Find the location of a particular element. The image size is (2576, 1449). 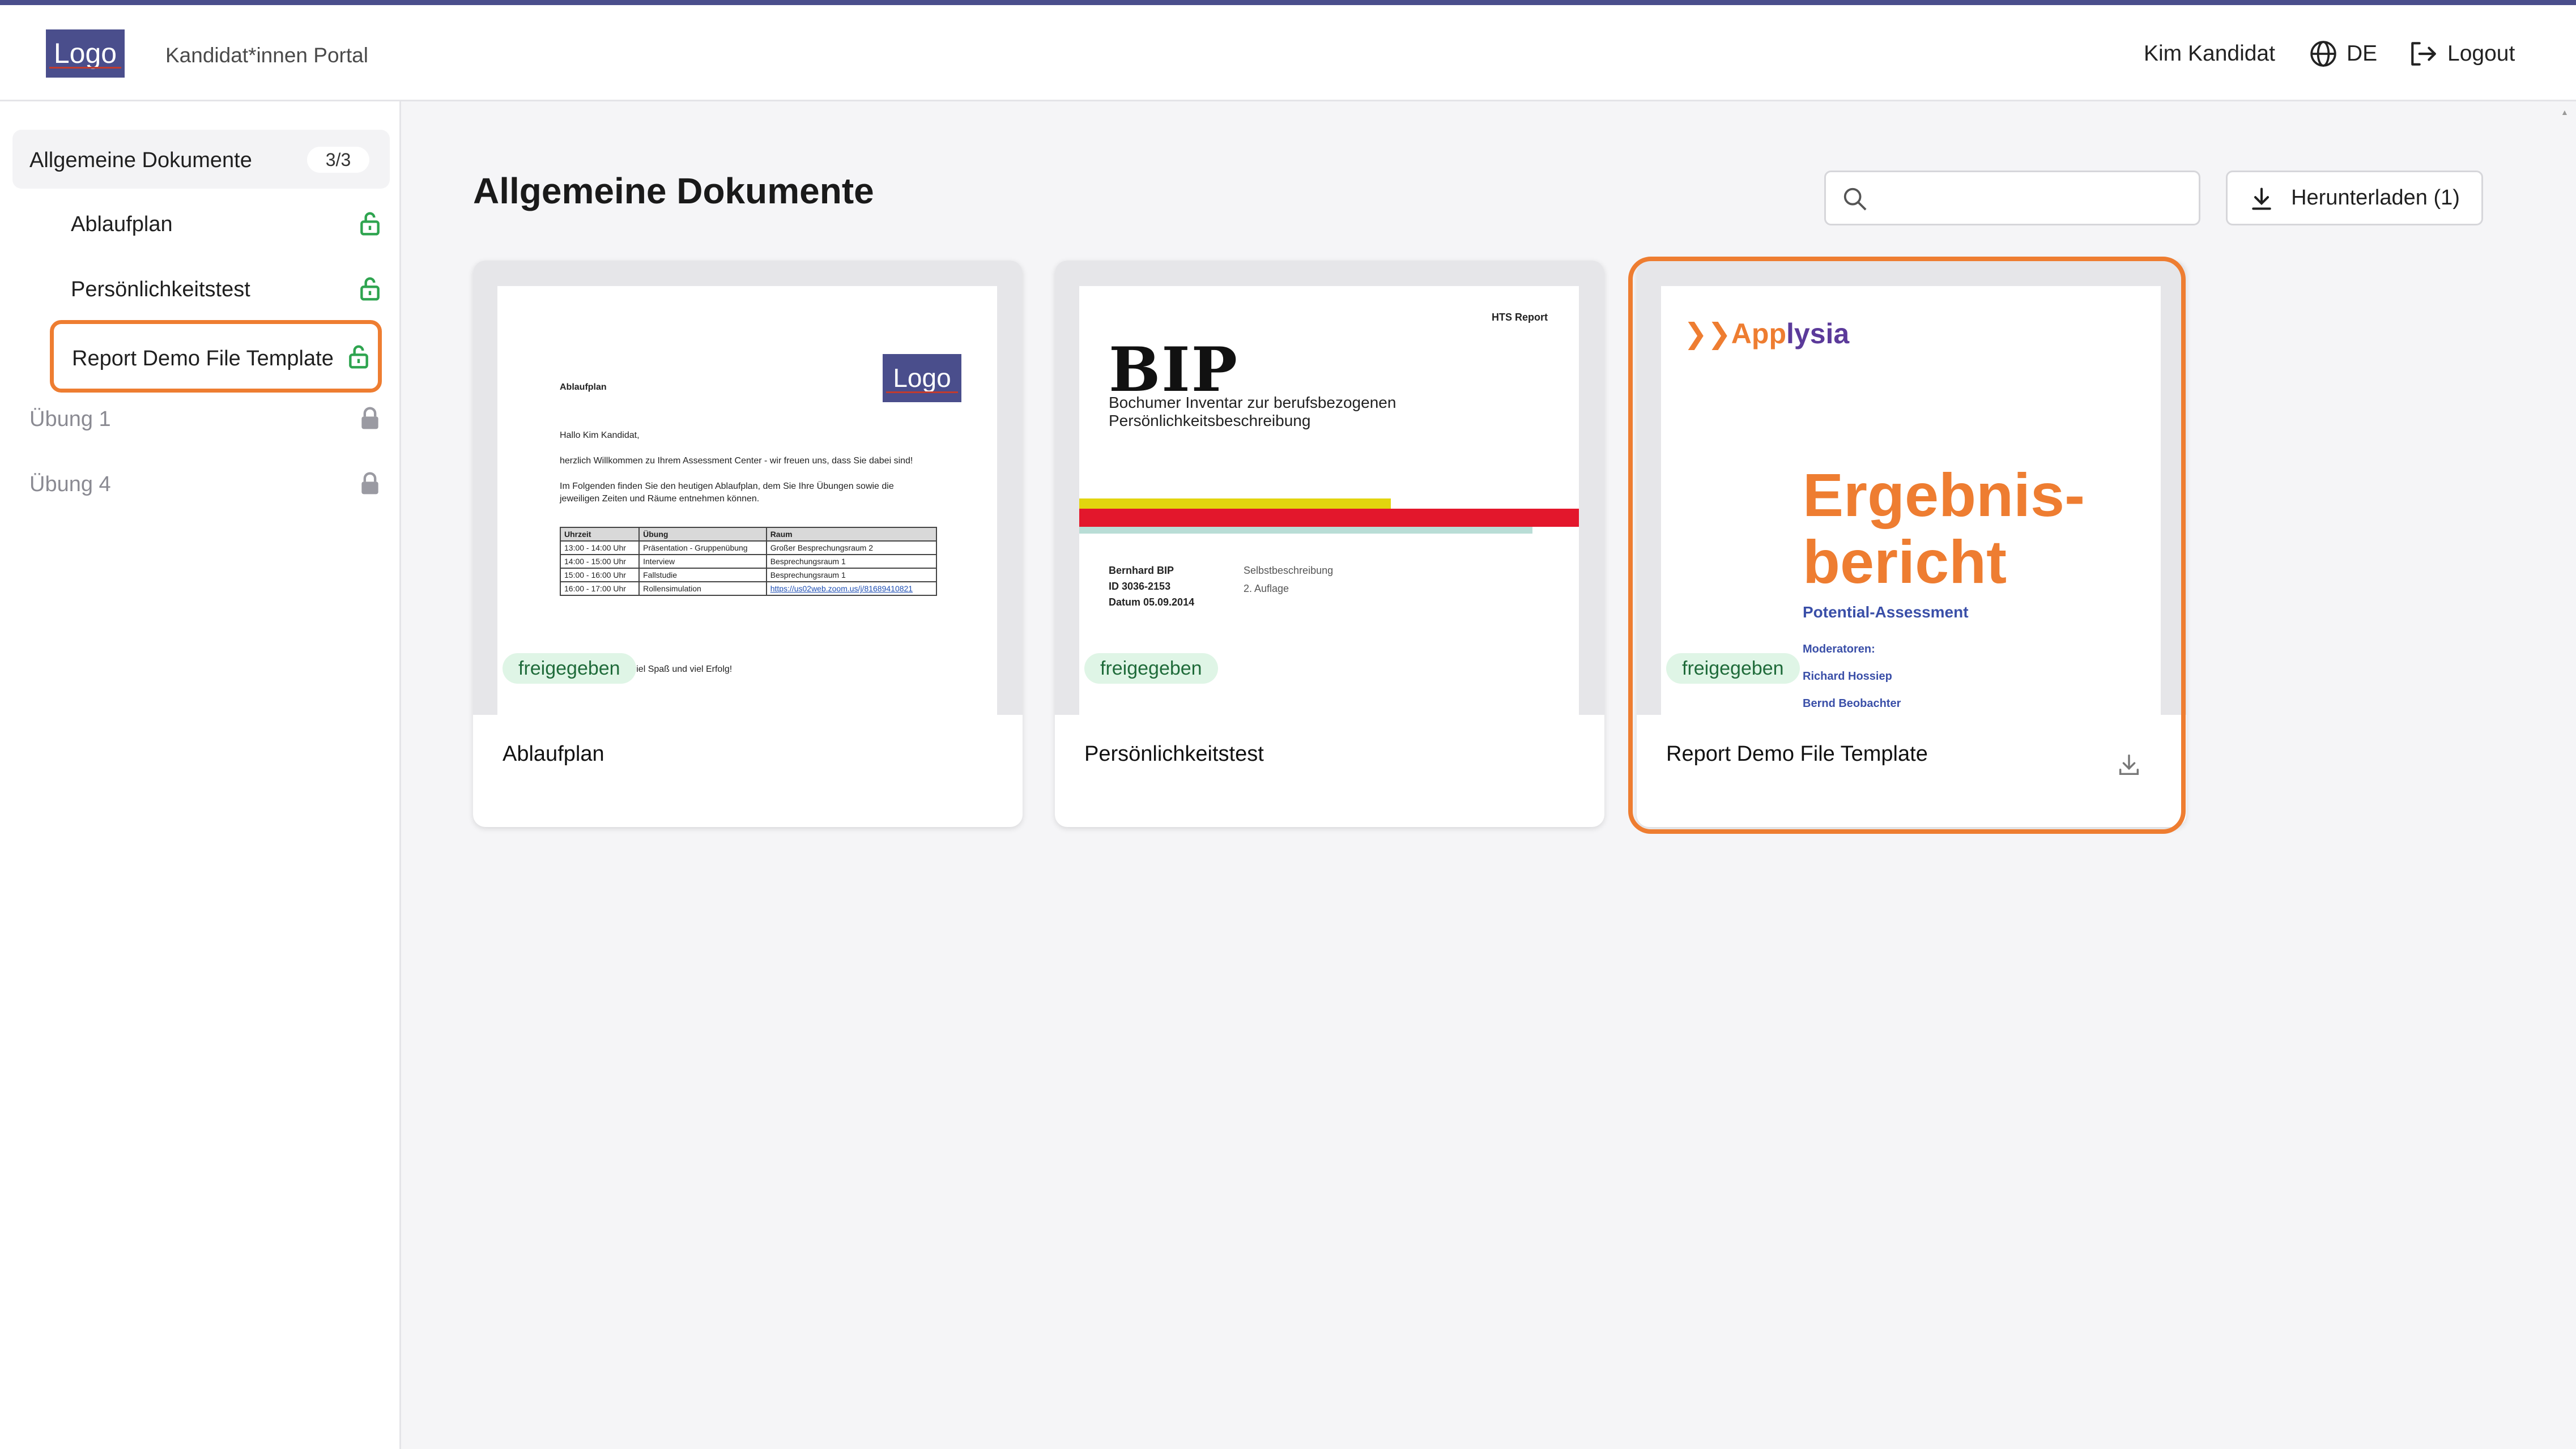

search-icon is located at coordinates (1855, 199).